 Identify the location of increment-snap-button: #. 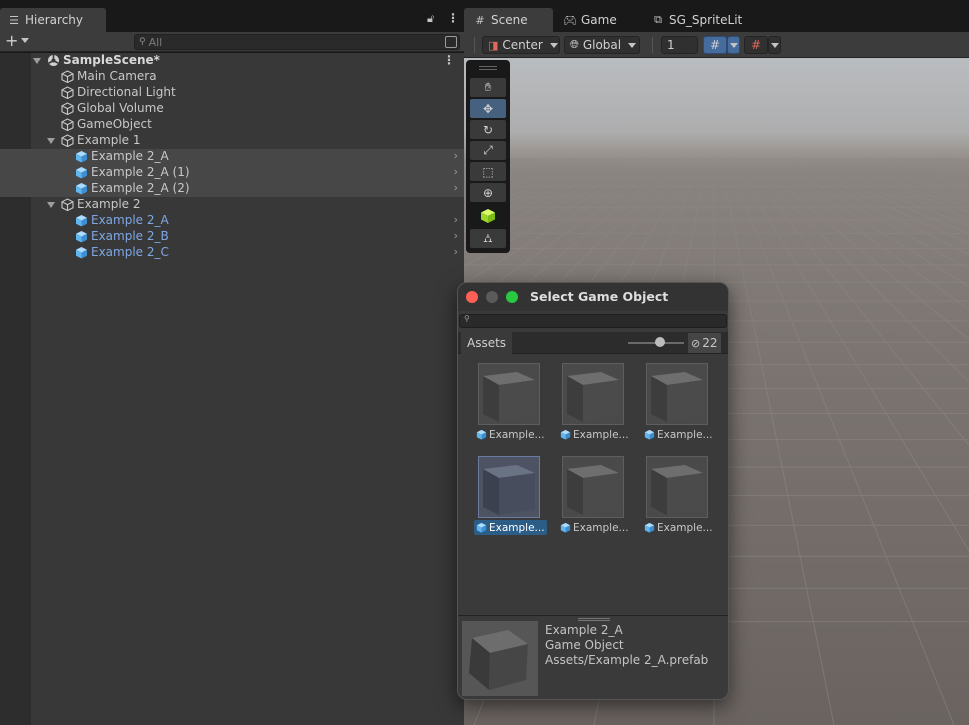
(756, 45).